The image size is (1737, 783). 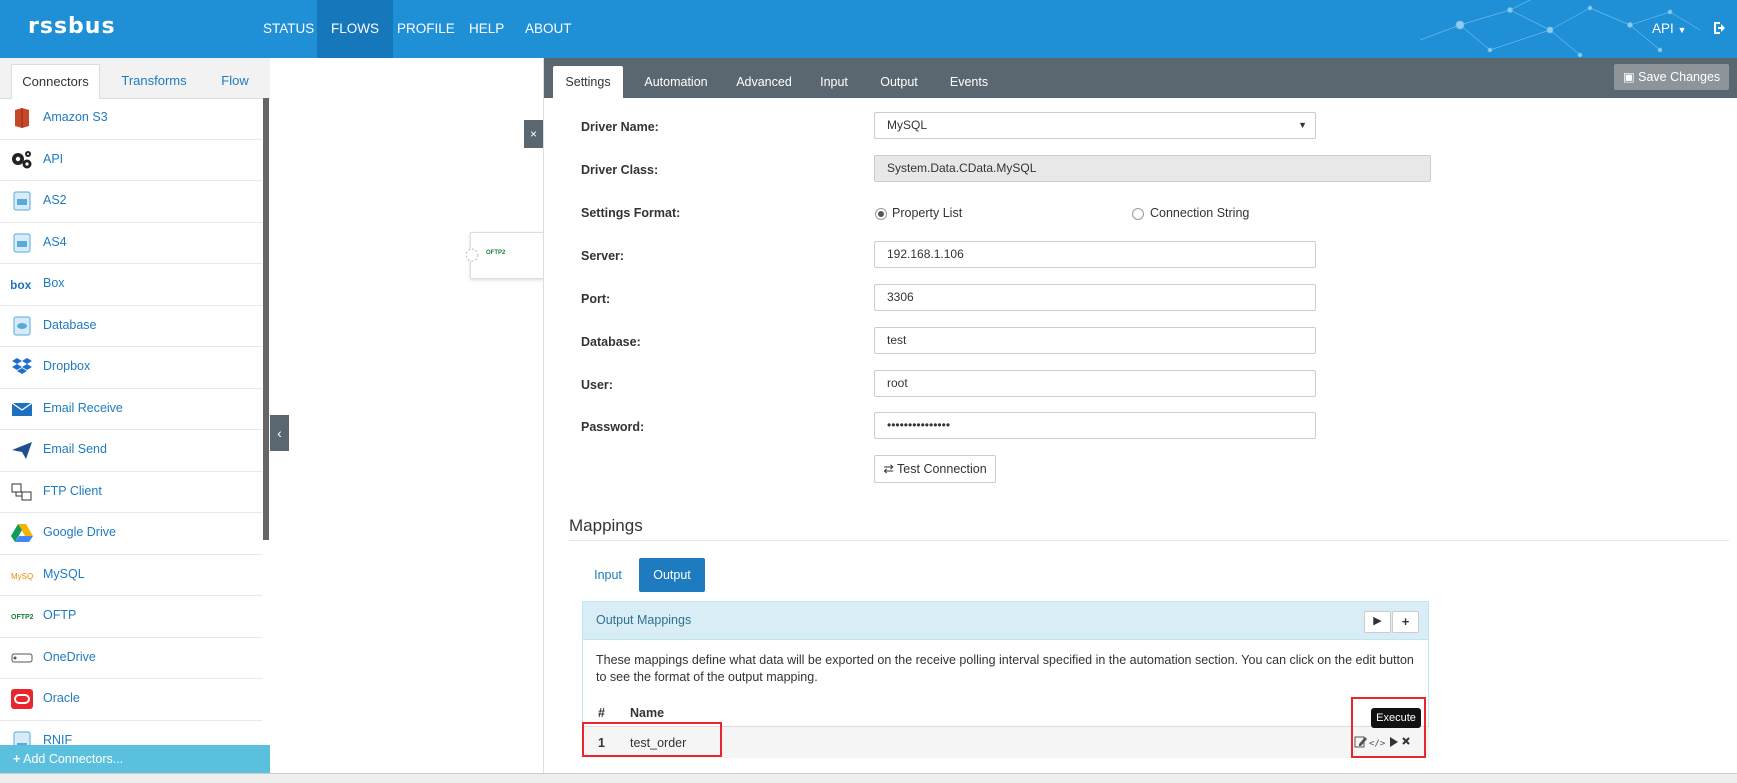 I want to click on logout-icon, so click(x=1720, y=28).